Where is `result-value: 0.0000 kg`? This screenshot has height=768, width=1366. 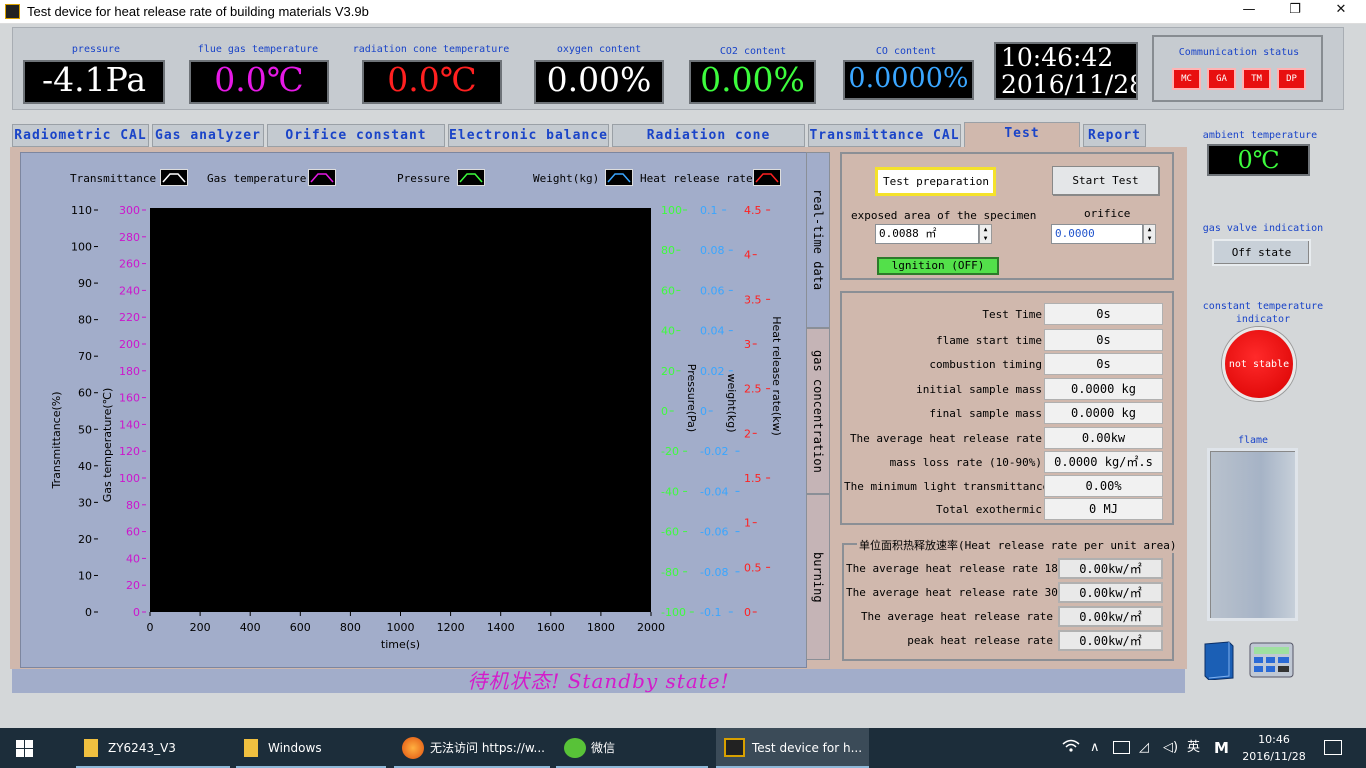 result-value: 0.0000 kg is located at coordinates (1103, 389).